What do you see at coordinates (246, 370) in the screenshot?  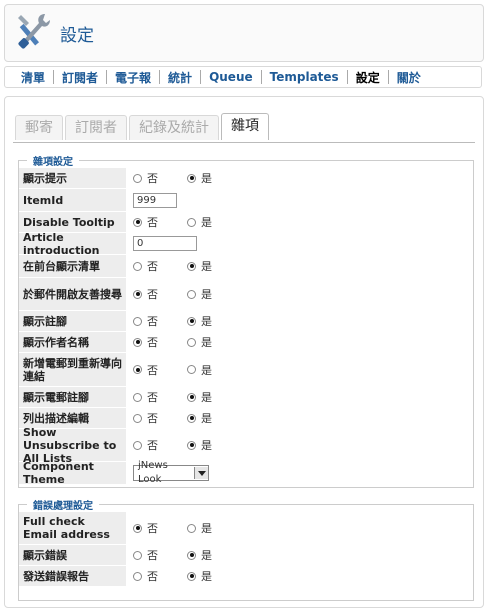 I see `misc-setting-row: 新增電郵到重新導向連結否是` at bounding box center [246, 370].